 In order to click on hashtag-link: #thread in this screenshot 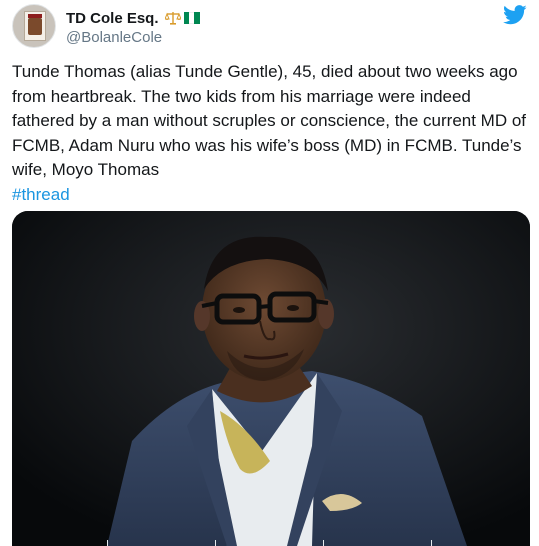, I will do `click(41, 194)`.